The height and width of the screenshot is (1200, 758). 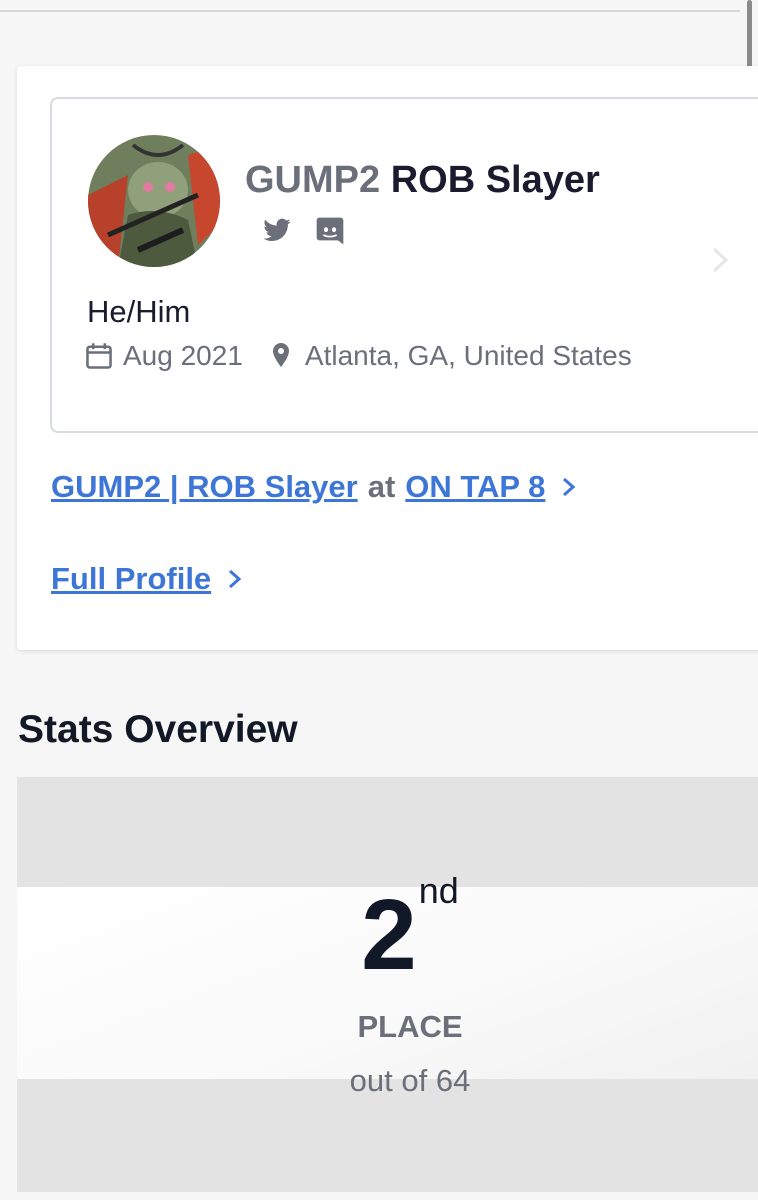 What do you see at coordinates (154, 201) in the screenshot?
I see `avatar` at bounding box center [154, 201].